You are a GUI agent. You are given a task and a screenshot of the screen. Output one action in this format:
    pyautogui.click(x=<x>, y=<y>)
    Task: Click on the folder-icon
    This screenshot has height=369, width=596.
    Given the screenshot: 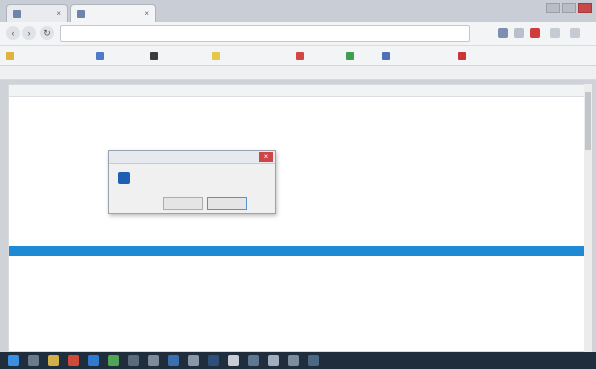 What is the action you would take?
    pyautogui.click(x=53, y=360)
    